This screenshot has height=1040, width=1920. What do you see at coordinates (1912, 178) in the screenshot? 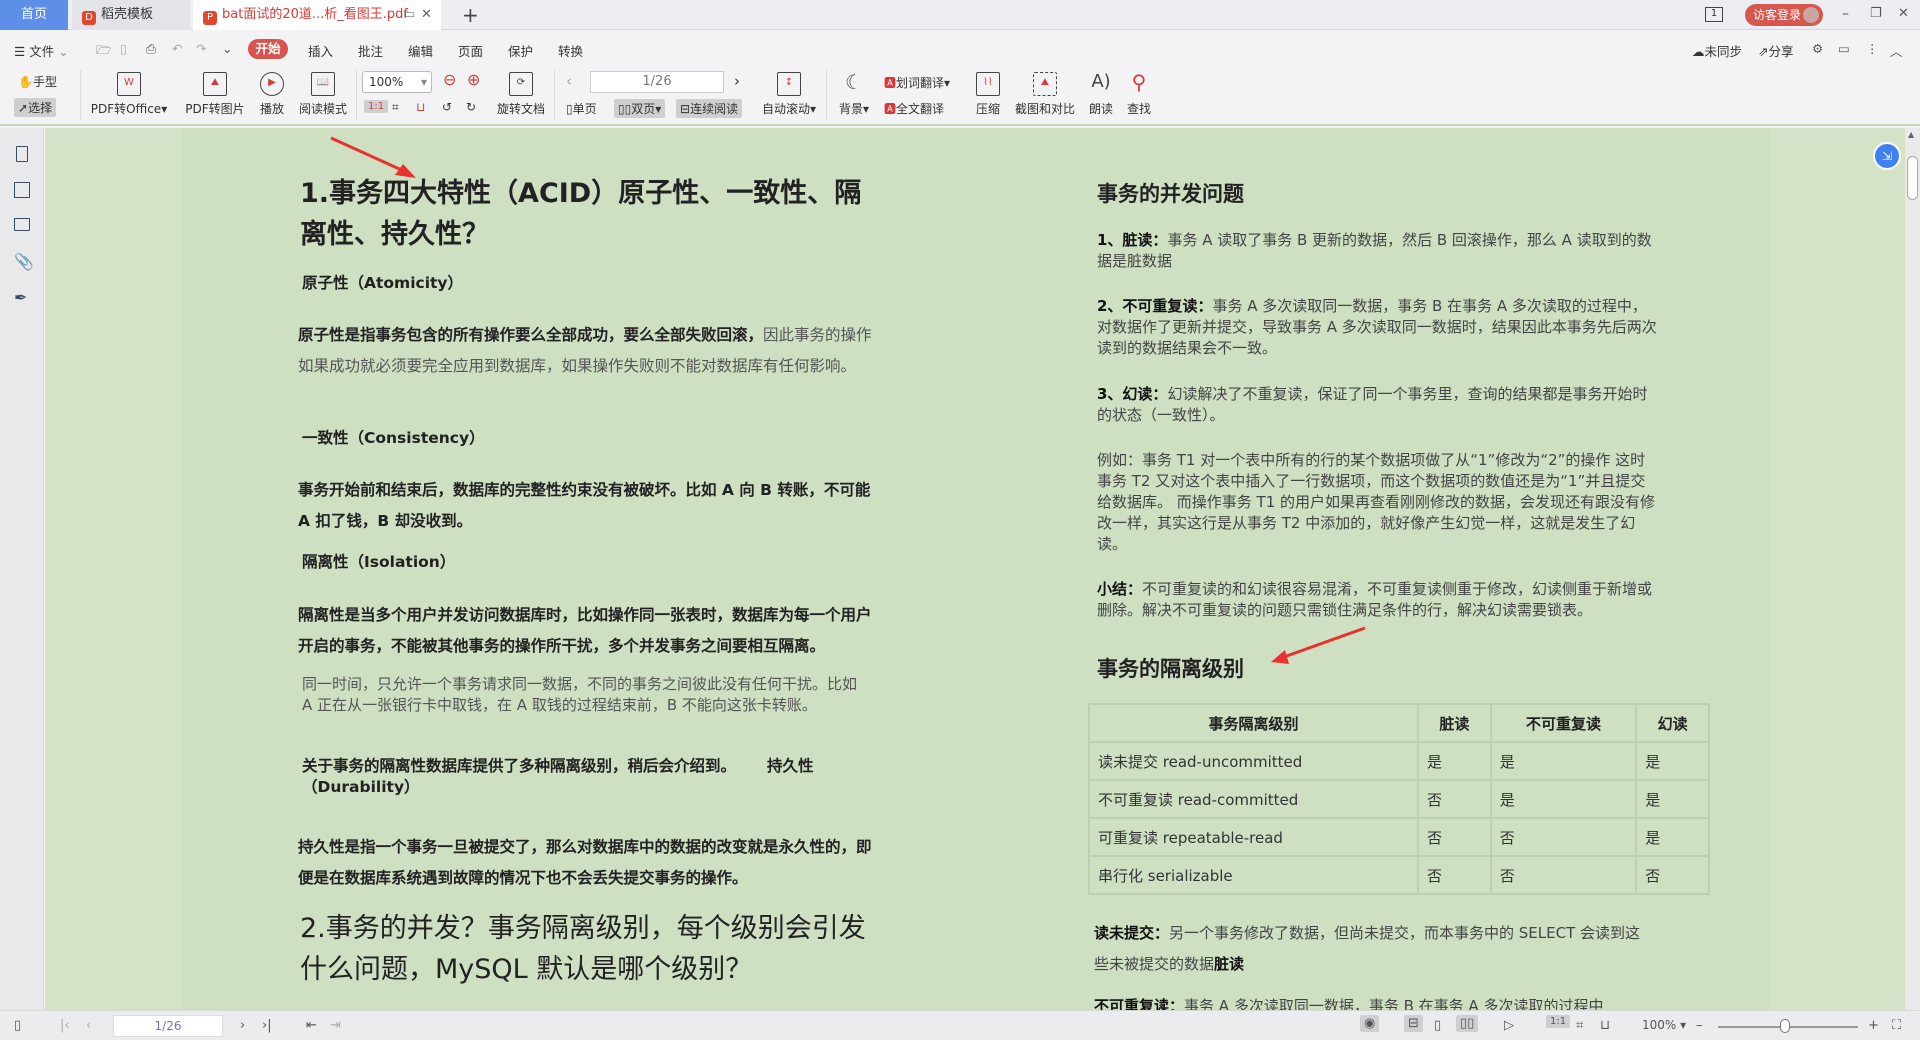
I see `scrollbar-thumb` at bounding box center [1912, 178].